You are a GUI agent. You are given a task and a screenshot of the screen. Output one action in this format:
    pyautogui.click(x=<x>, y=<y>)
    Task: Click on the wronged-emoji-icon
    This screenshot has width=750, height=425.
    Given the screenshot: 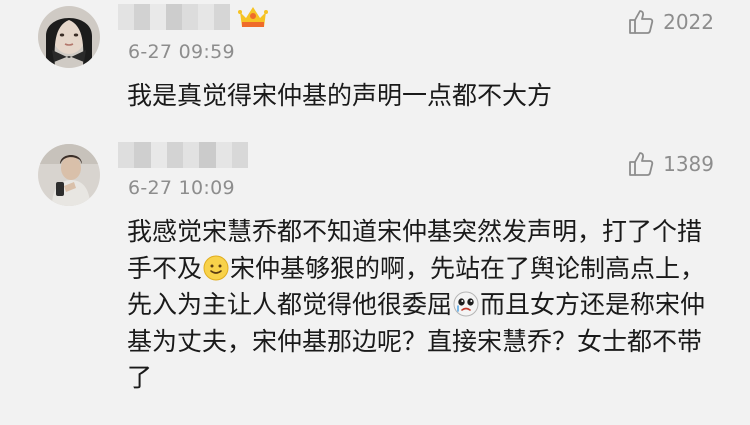 What is the action you would take?
    pyautogui.click(x=466, y=304)
    